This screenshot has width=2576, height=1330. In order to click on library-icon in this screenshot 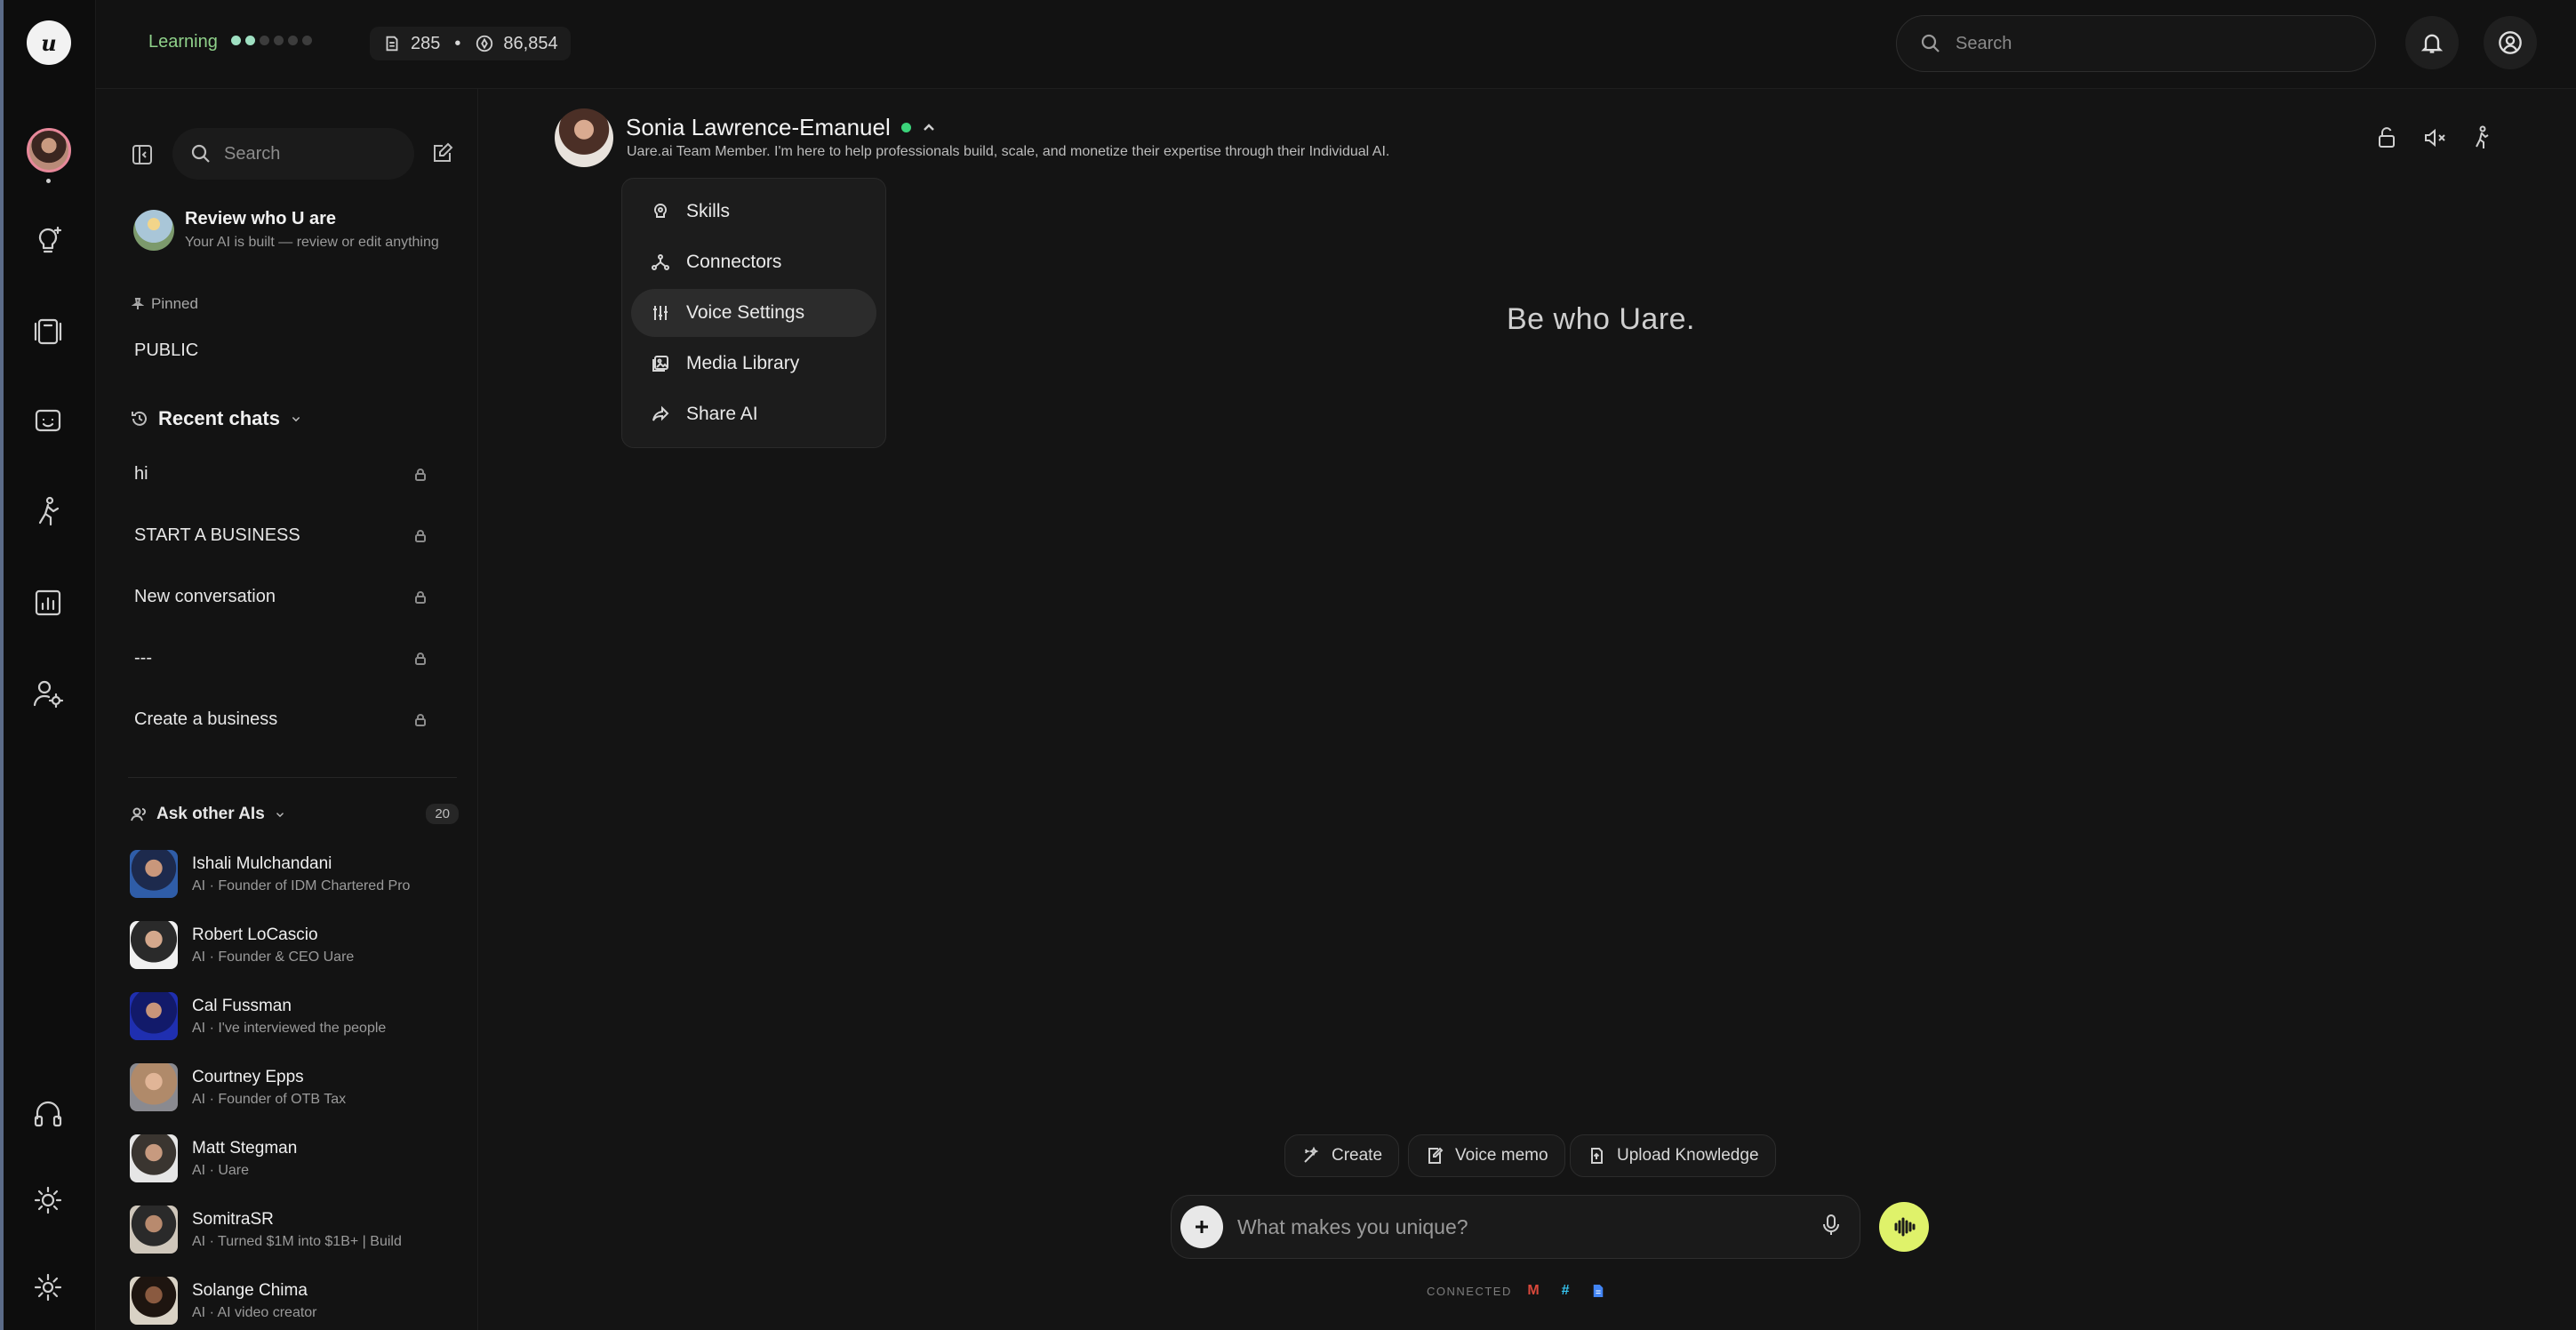, I will do `click(48, 331)`.